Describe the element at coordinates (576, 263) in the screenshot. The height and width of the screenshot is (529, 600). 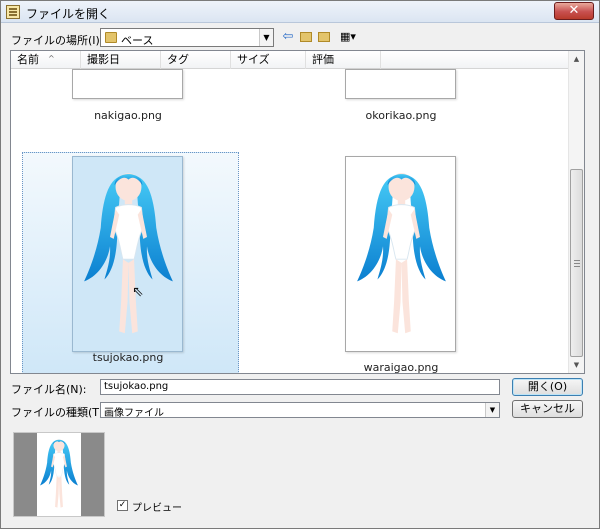
I see `scroll-thumb` at that location.